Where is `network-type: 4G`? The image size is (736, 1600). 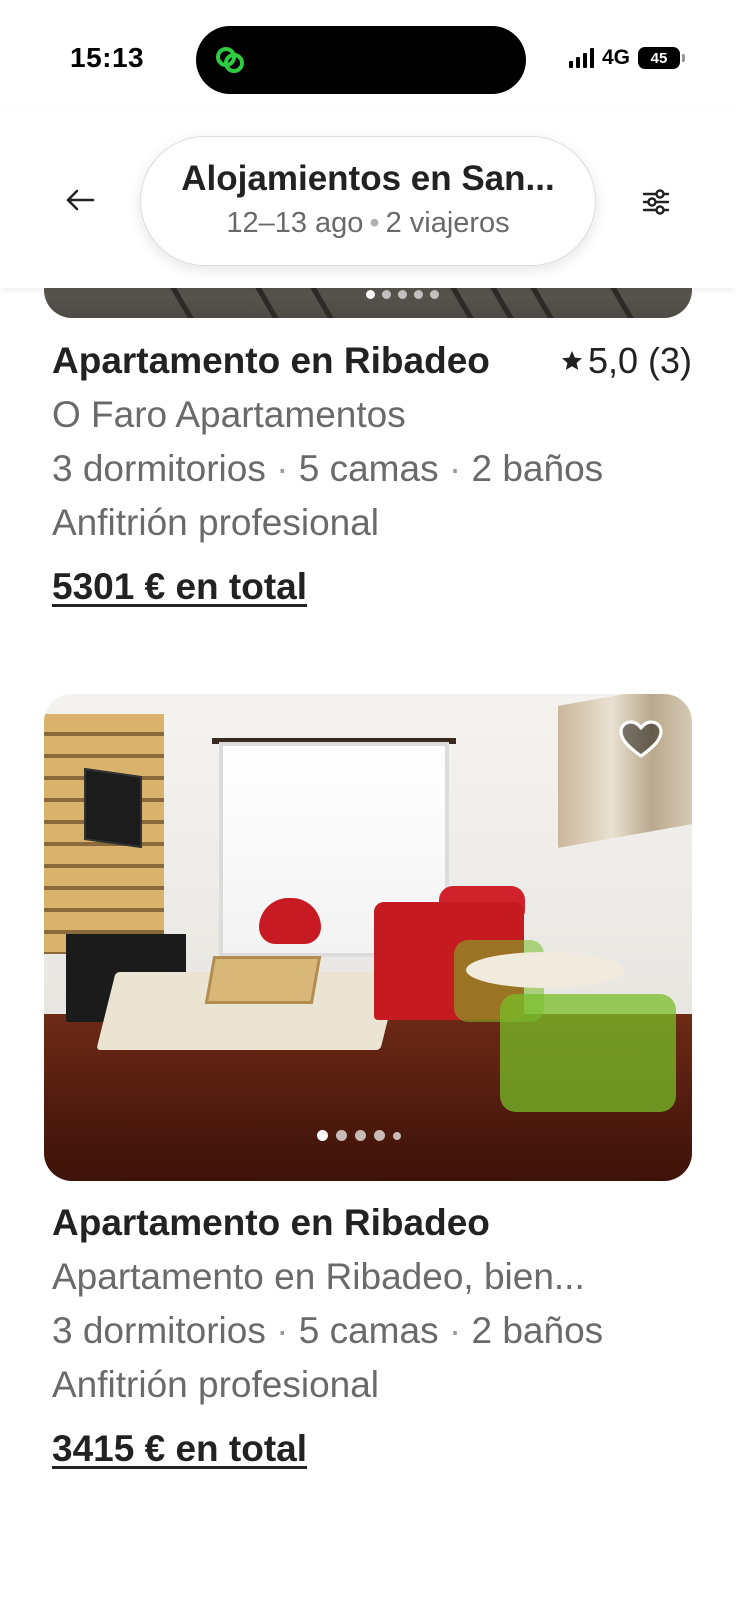 network-type: 4G is located at coordinates (615, 57).